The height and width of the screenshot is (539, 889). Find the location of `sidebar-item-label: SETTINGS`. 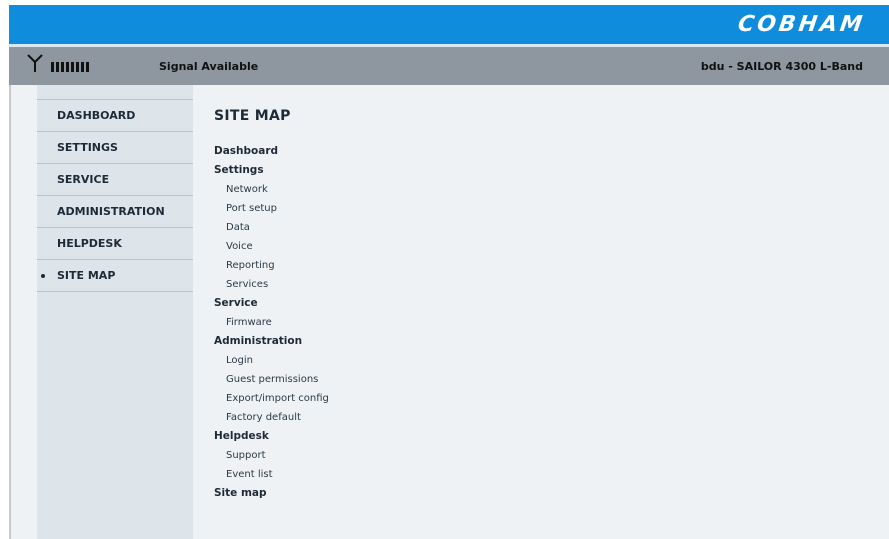

sidebar-item-label: SETTINGS is located at coordinates (87, 147).